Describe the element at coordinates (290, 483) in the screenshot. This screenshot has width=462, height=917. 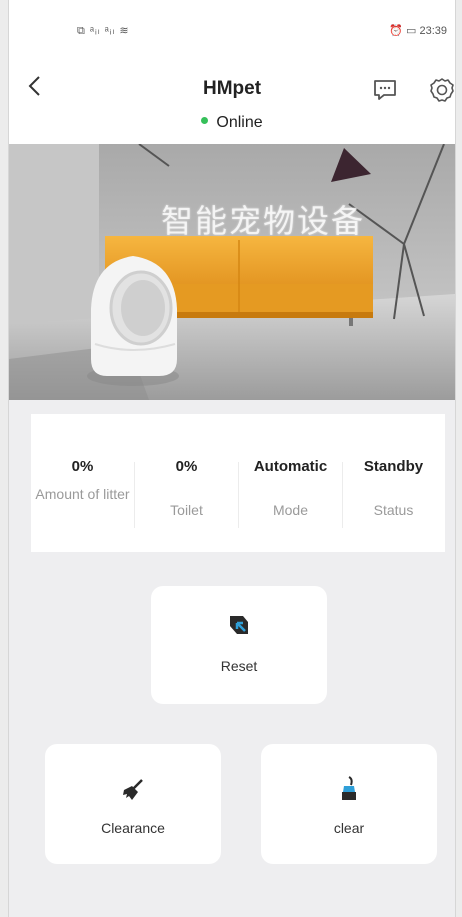
I see `stat-mode: Automatic Mode` at that location.